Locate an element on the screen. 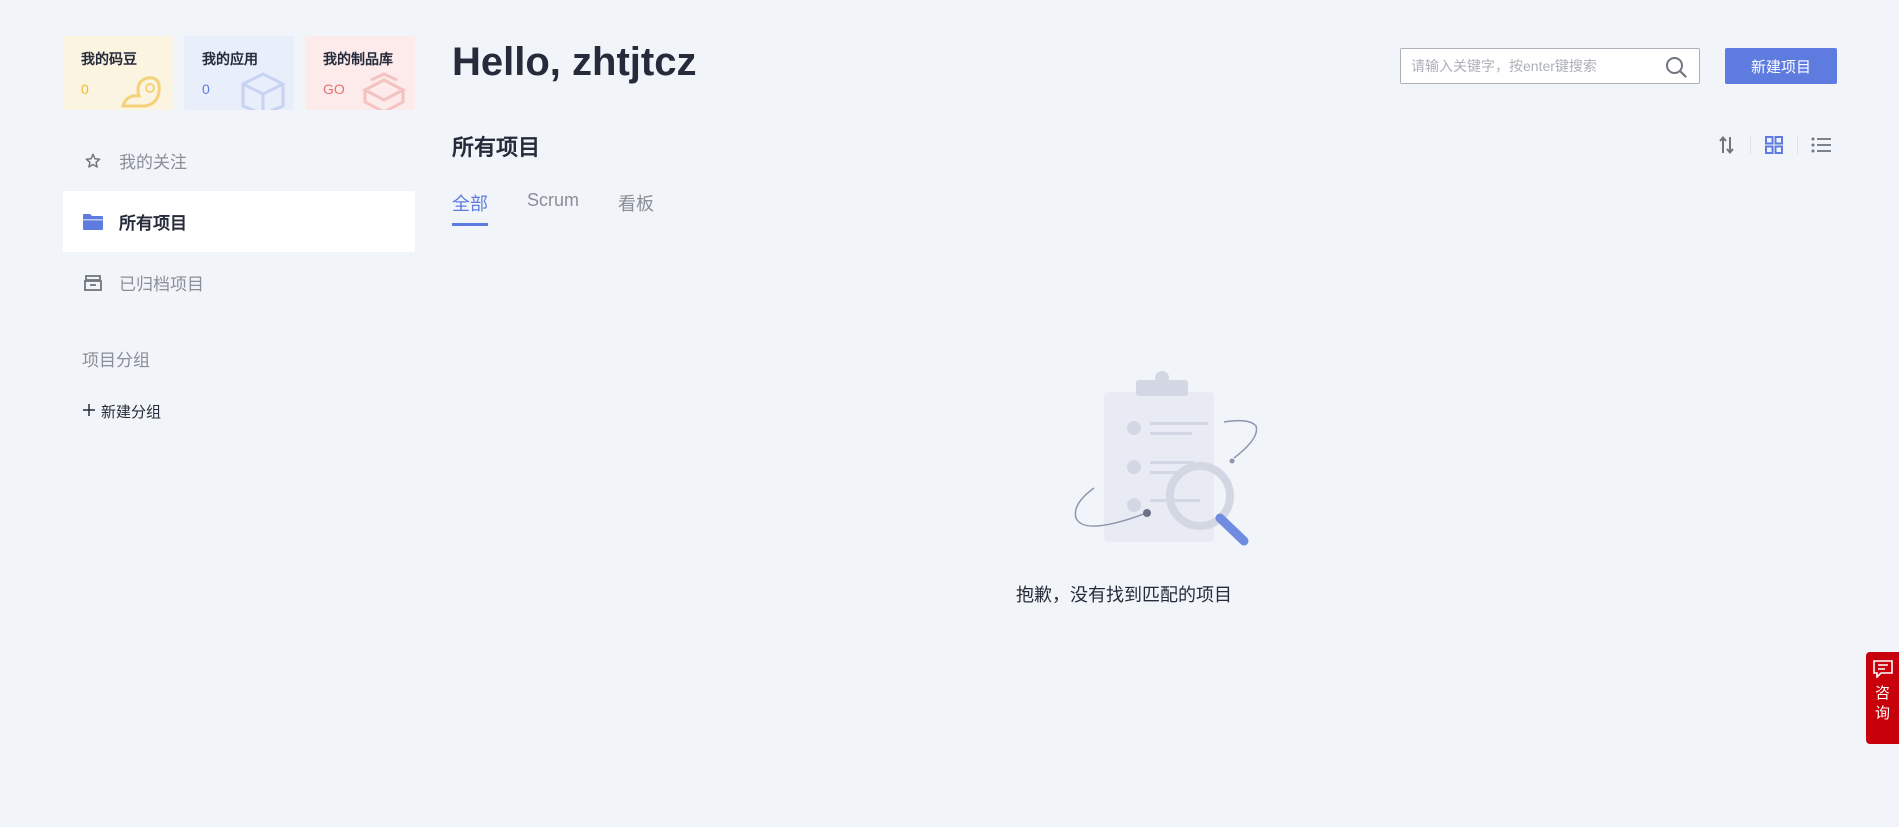 The height and width of the screenshot is (827, 1899). beans-icon is located at coordinates (140, 92).